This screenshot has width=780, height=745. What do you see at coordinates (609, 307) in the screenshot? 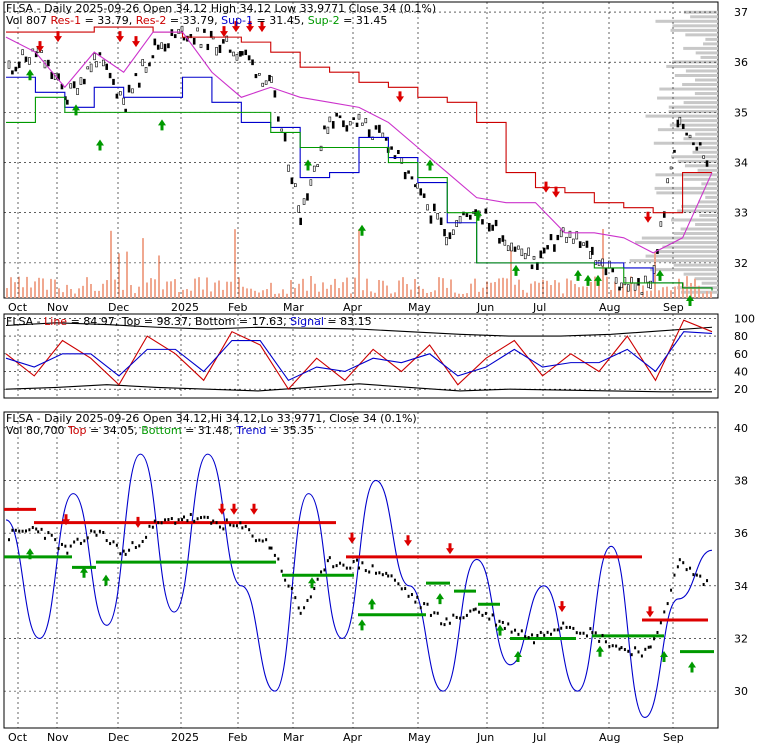
I see `top-x-tick-label: Aug` at bounding box center [609, 307].